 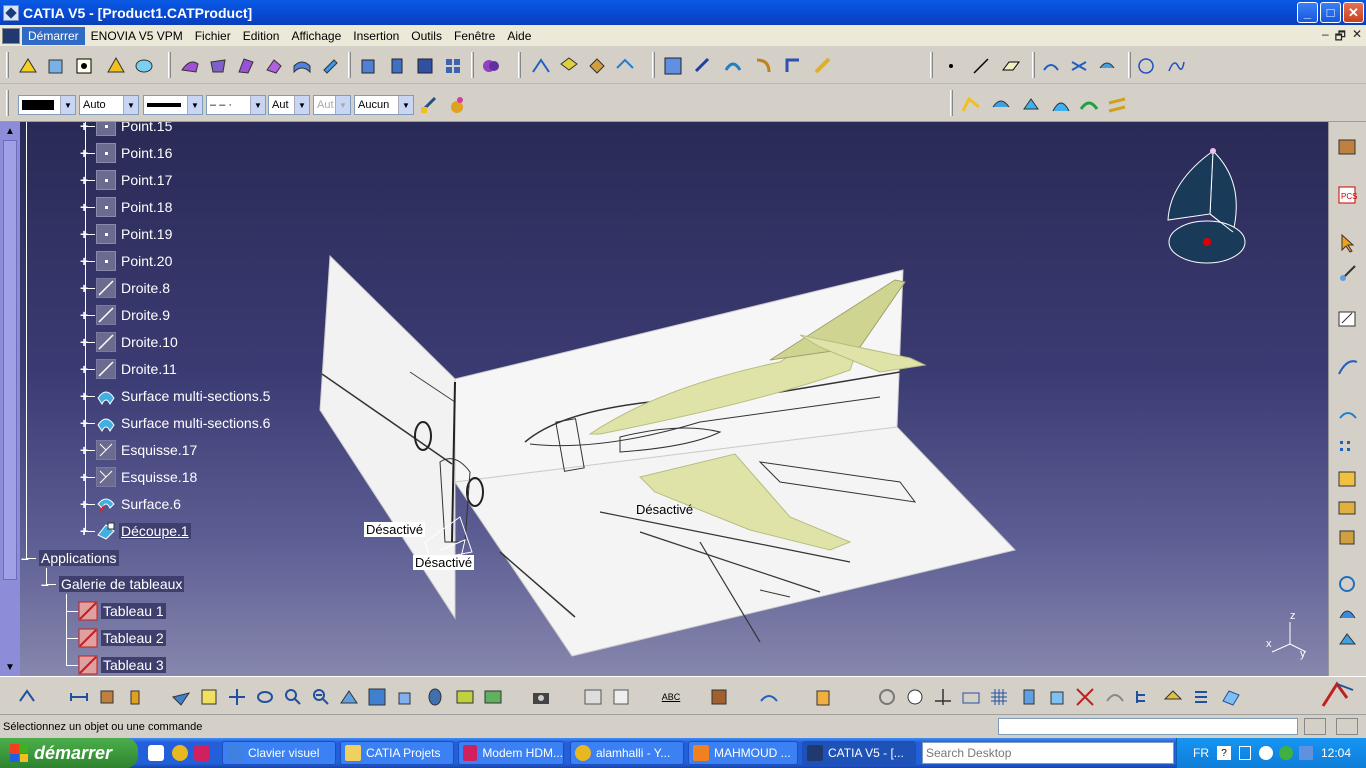 What do you see at coordinates (1306, 753) in the screenshot?
I see `volume-icon` at bounding box center [1306, 753].